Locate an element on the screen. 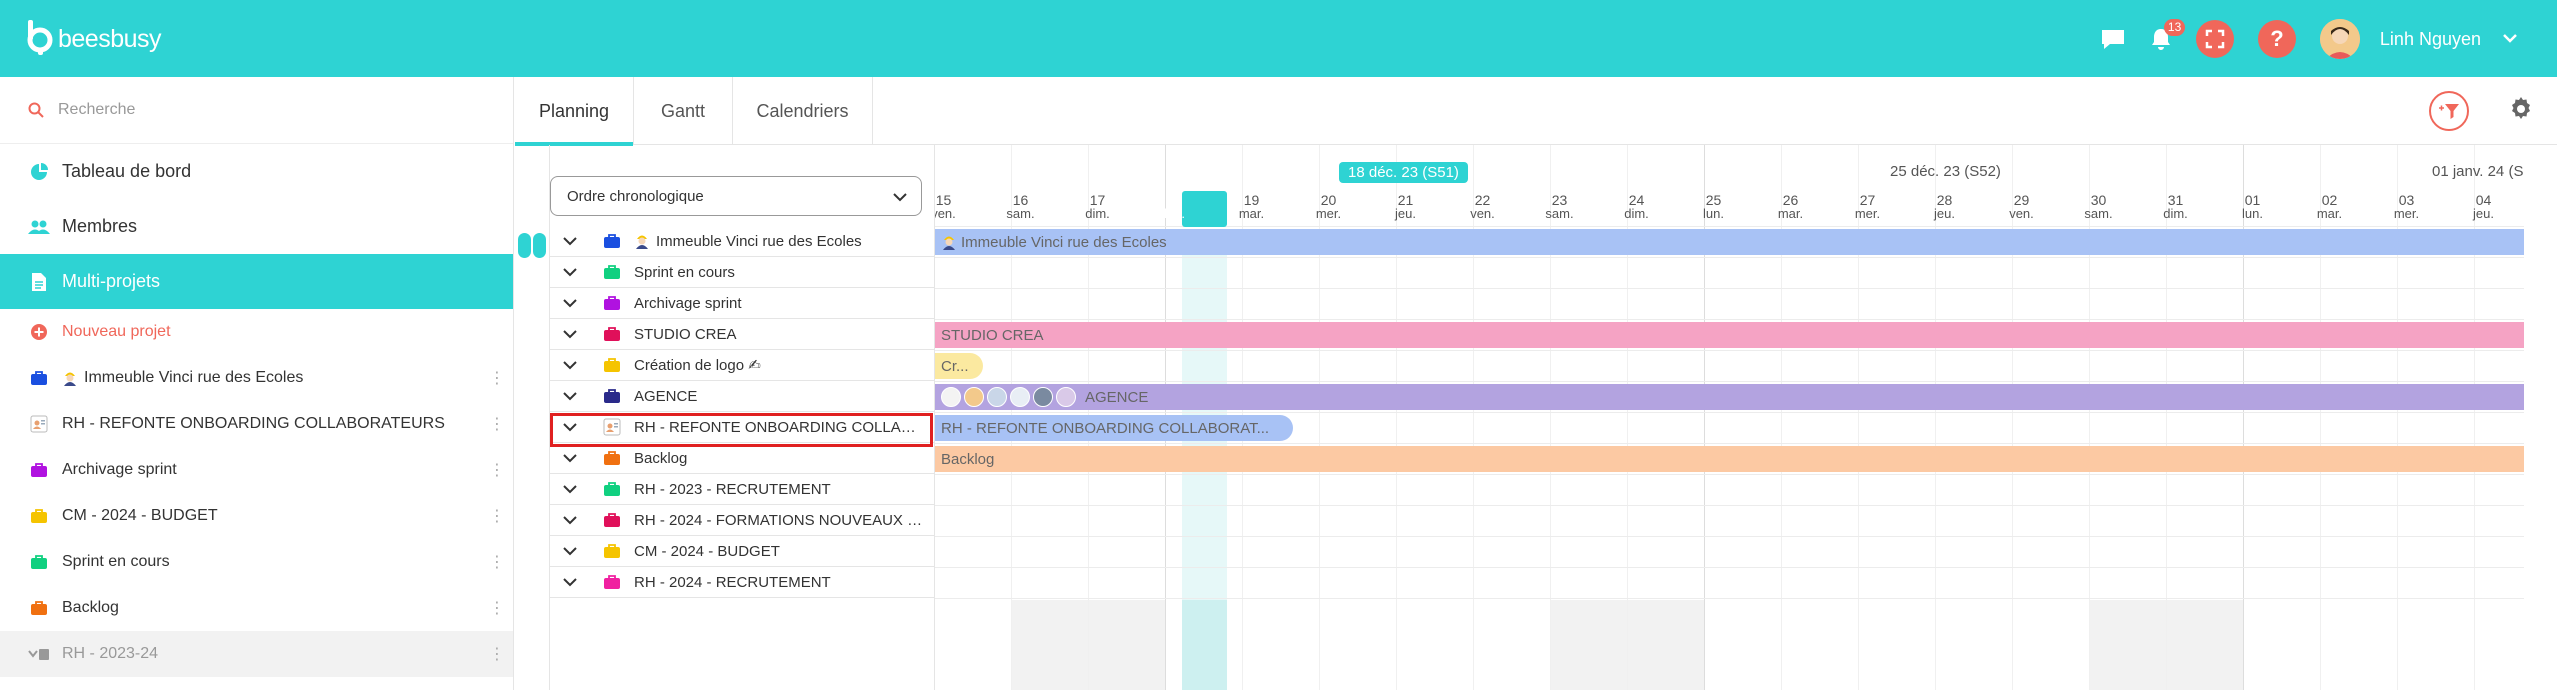 Image resolution: width=2557 pixels, height=690 pixels. nav-label: Multi-projets is located at coordinates (111, 281).